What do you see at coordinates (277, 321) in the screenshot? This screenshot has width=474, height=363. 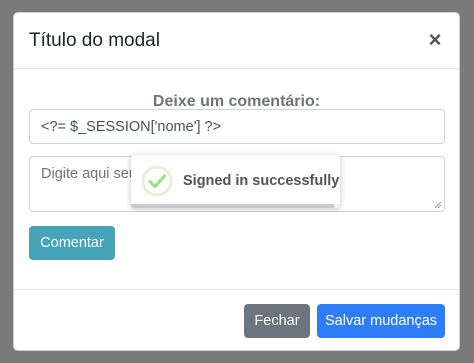 I see `close-button: Fechar` at bounding box center [277, 321].